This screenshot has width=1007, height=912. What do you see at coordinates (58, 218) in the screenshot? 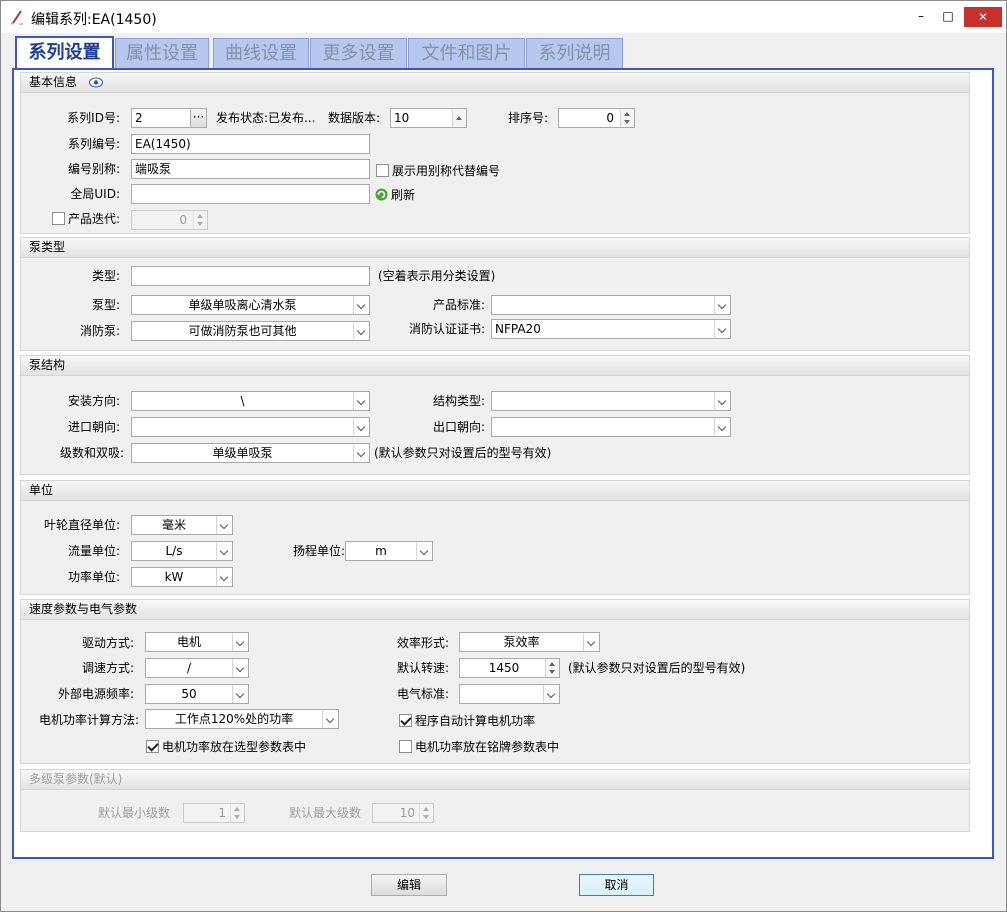
I see `iteration-checkbox` at bounding box center [58, 218].